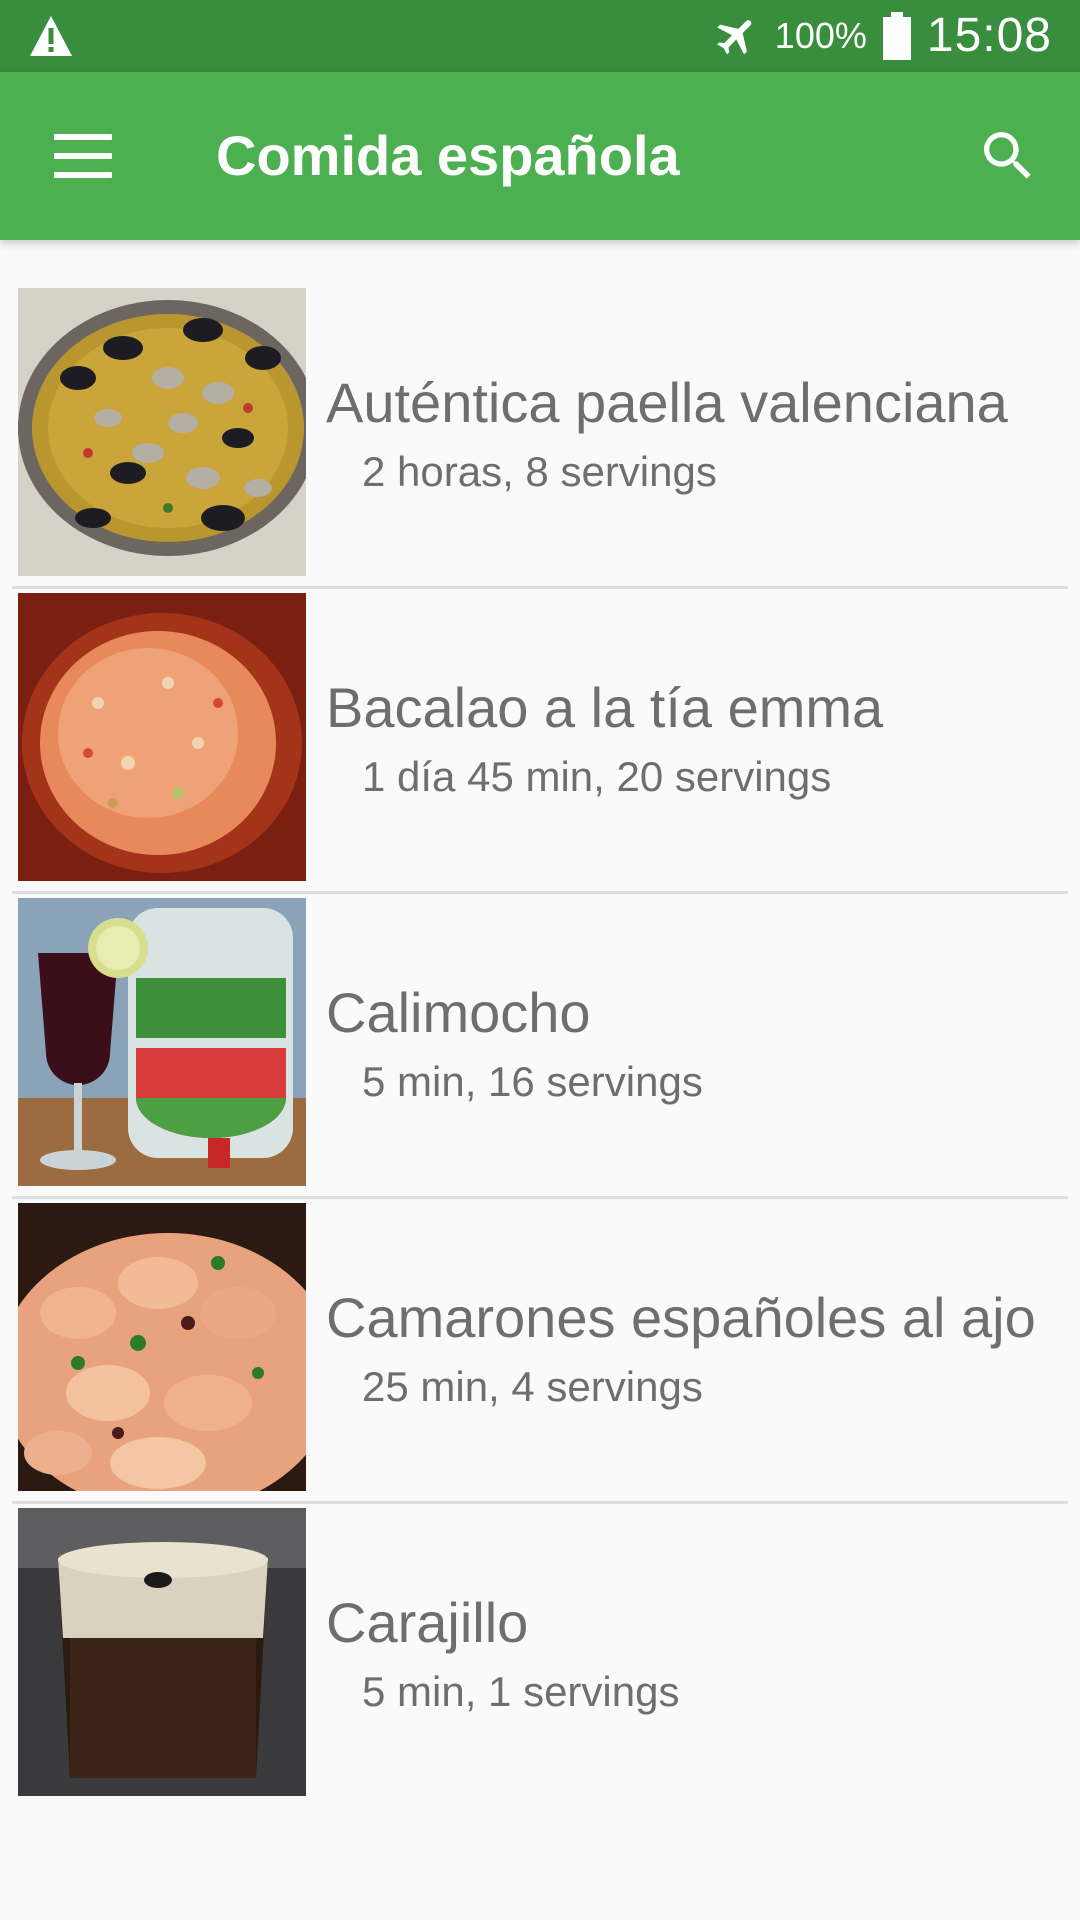 This screenshot has height=1920, width=1080. Describe the element at coordinates (162, 737) in the screenshot. I see `bacalao-photo` at that location.